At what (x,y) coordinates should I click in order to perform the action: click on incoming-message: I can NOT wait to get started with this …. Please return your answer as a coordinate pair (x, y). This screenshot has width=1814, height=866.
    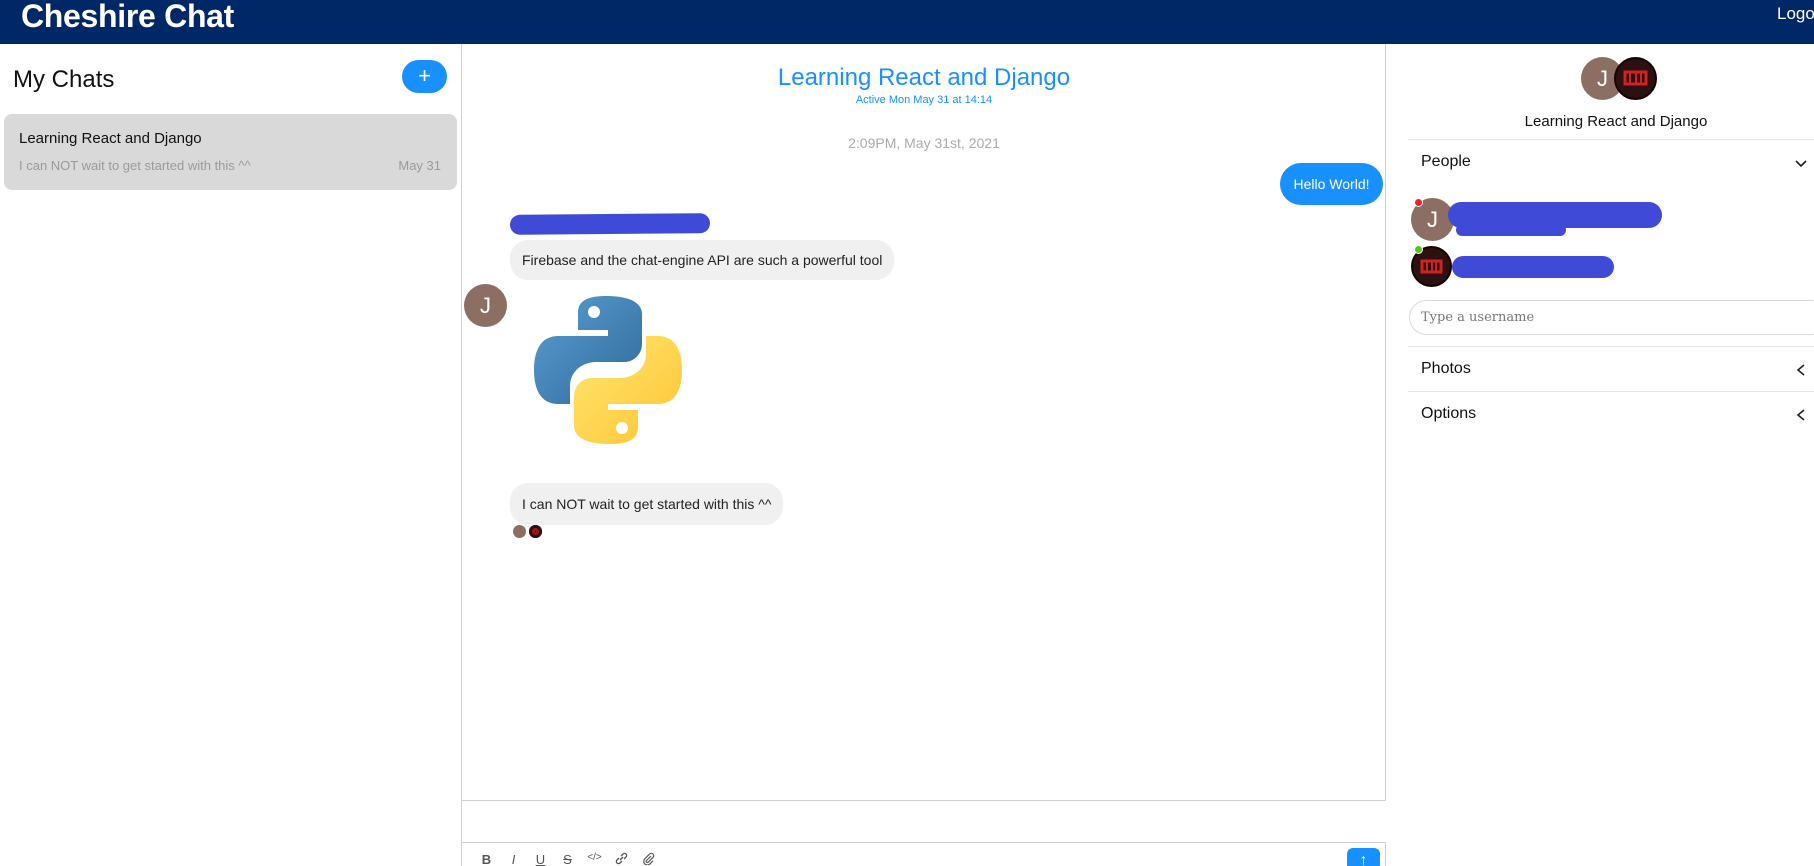
    Looking at the image, I should click on (647, 504).